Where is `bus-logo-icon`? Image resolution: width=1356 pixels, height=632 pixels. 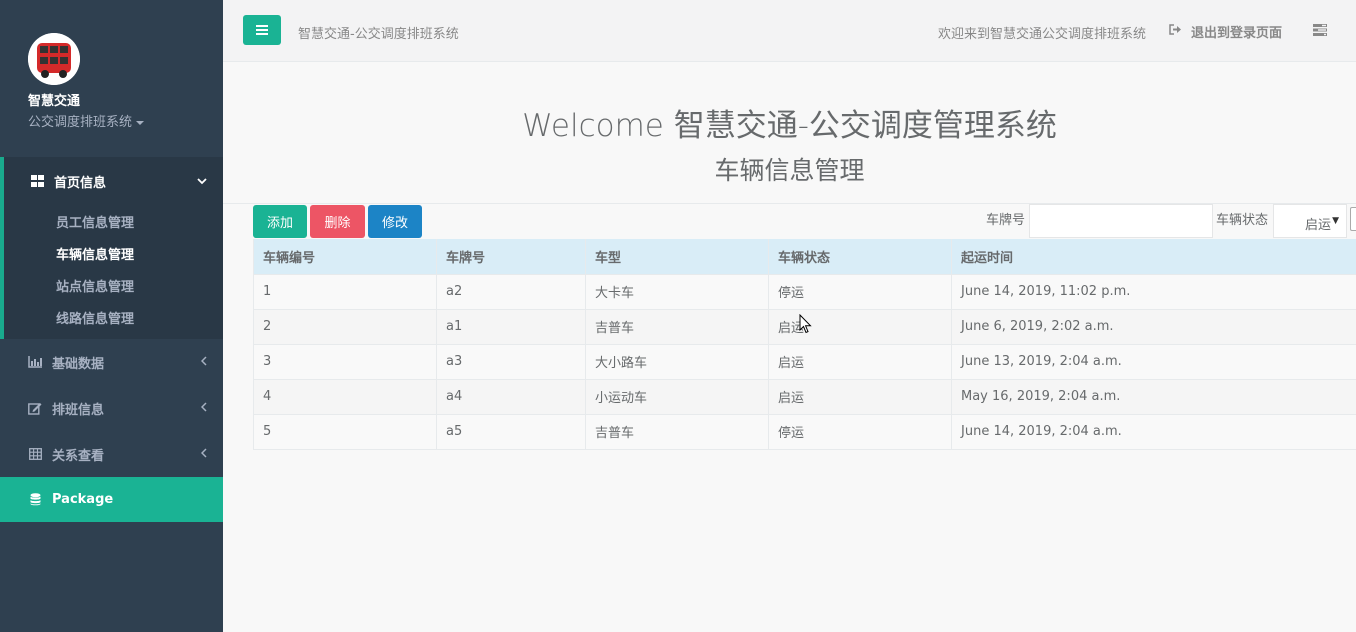
bus-logo-icon is located at coordinates (54, 59).